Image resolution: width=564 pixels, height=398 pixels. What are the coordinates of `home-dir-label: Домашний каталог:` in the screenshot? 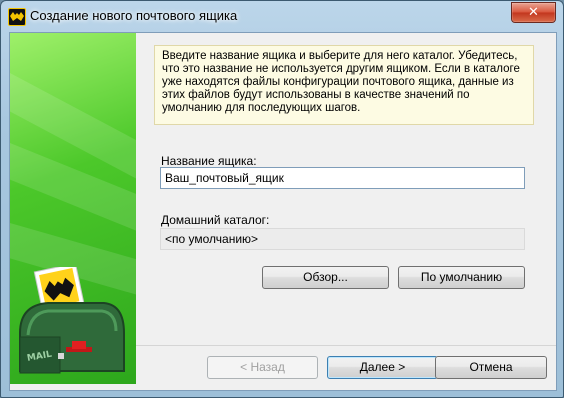 It's located at (215, 220).